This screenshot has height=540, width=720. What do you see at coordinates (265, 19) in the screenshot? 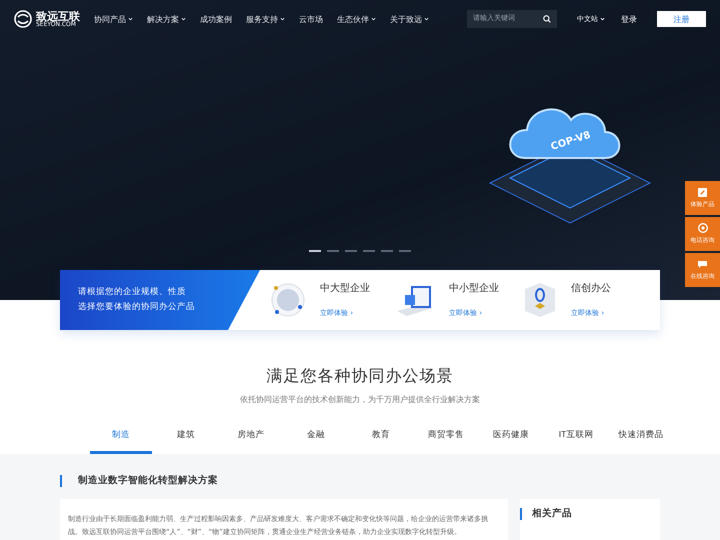
I see `nav-link: 服务支持` at bounding box center [265, 19].